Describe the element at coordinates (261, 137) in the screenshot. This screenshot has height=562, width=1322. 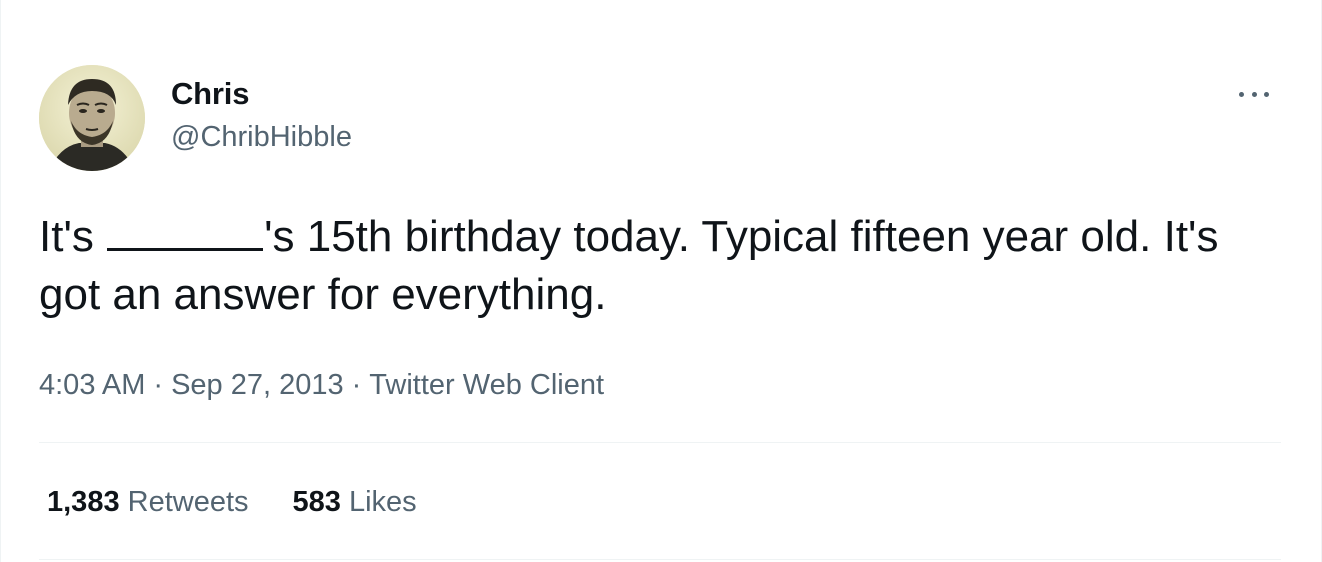
I see `author-handle: @ChribHibble` at that location.